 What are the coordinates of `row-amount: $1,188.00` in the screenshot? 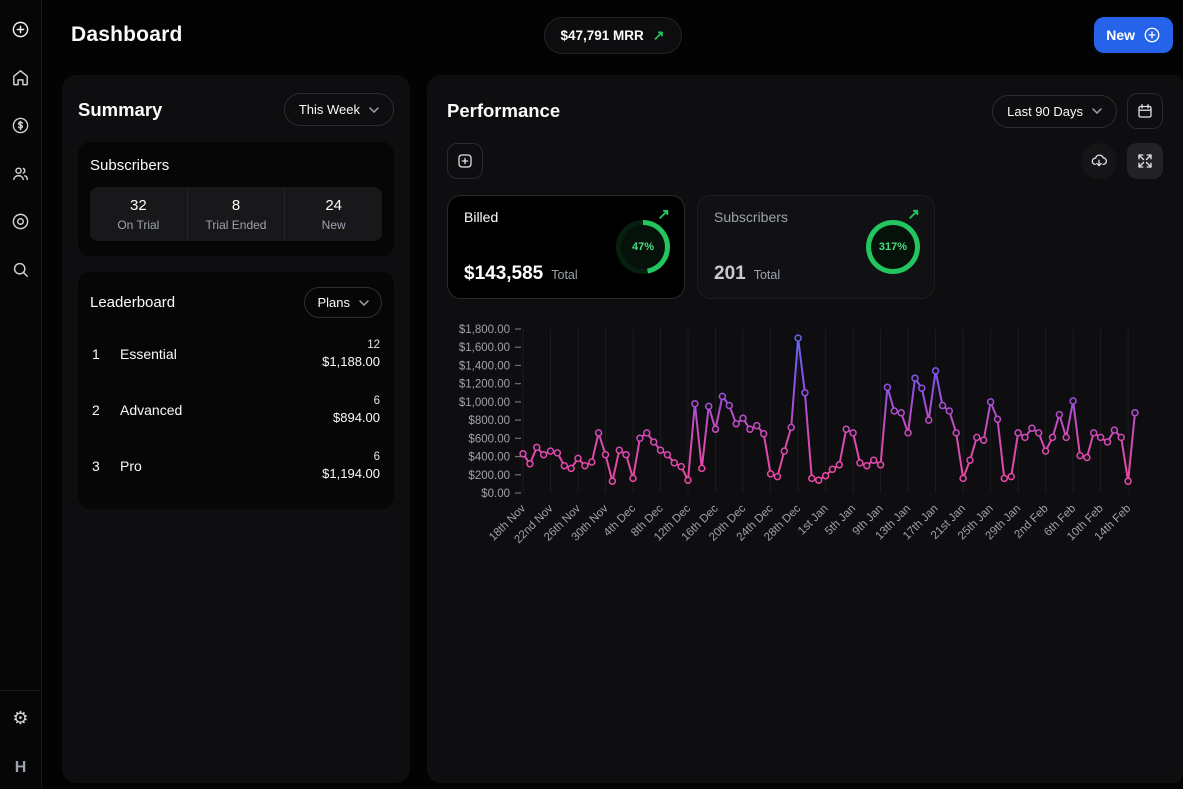 It's located at (351, 361).